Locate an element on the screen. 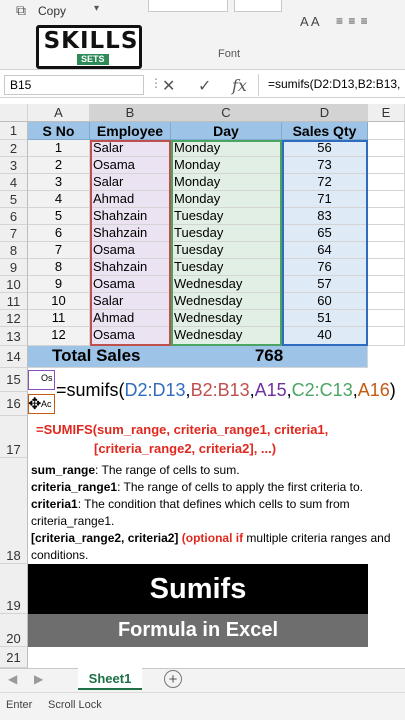  add-sheet-icon: + is located at coordinates (173, 679).